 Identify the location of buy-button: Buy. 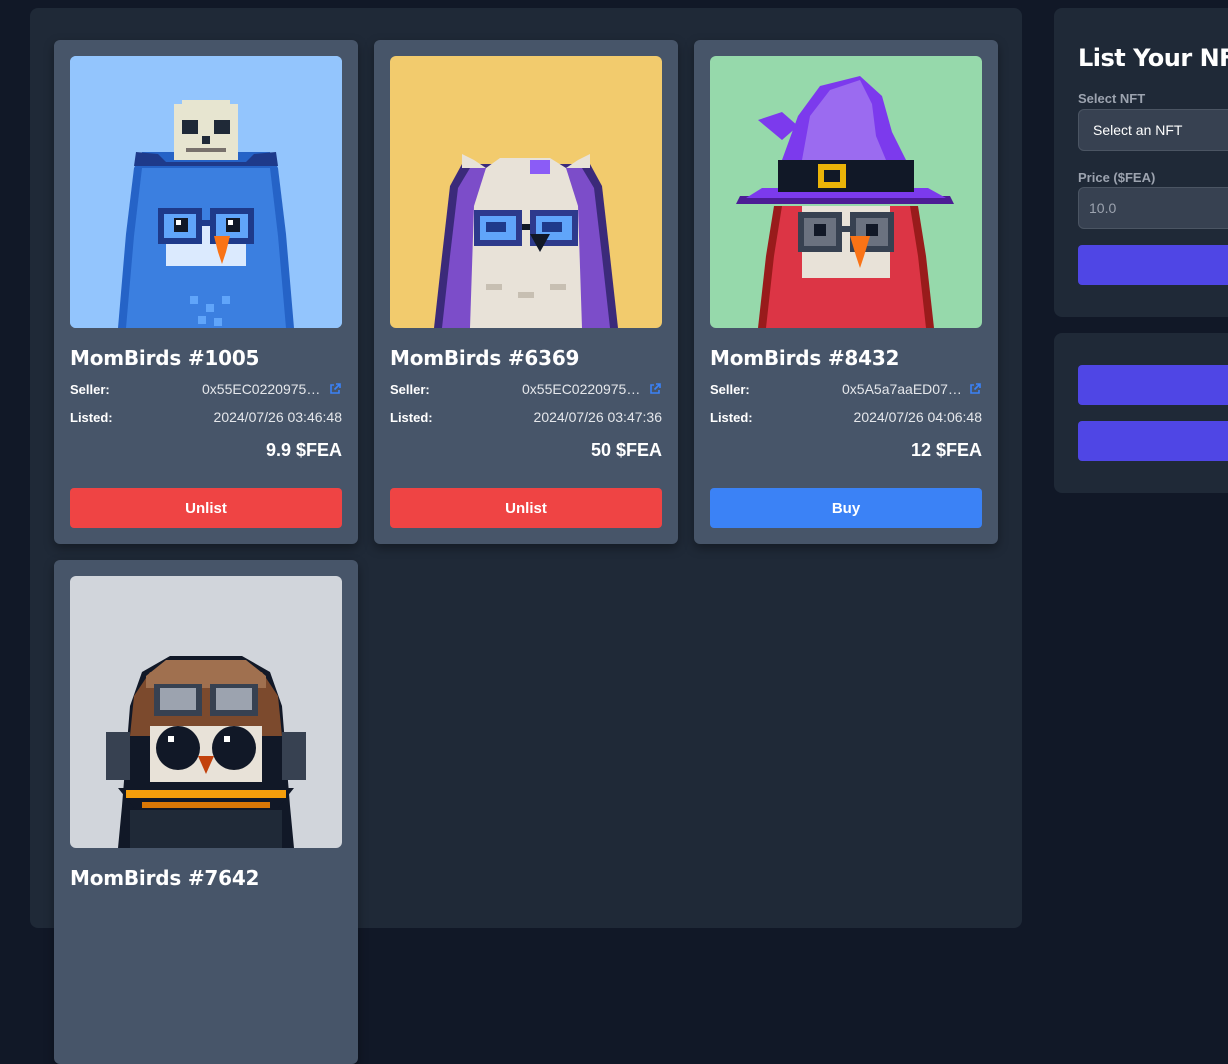
(846, 508).